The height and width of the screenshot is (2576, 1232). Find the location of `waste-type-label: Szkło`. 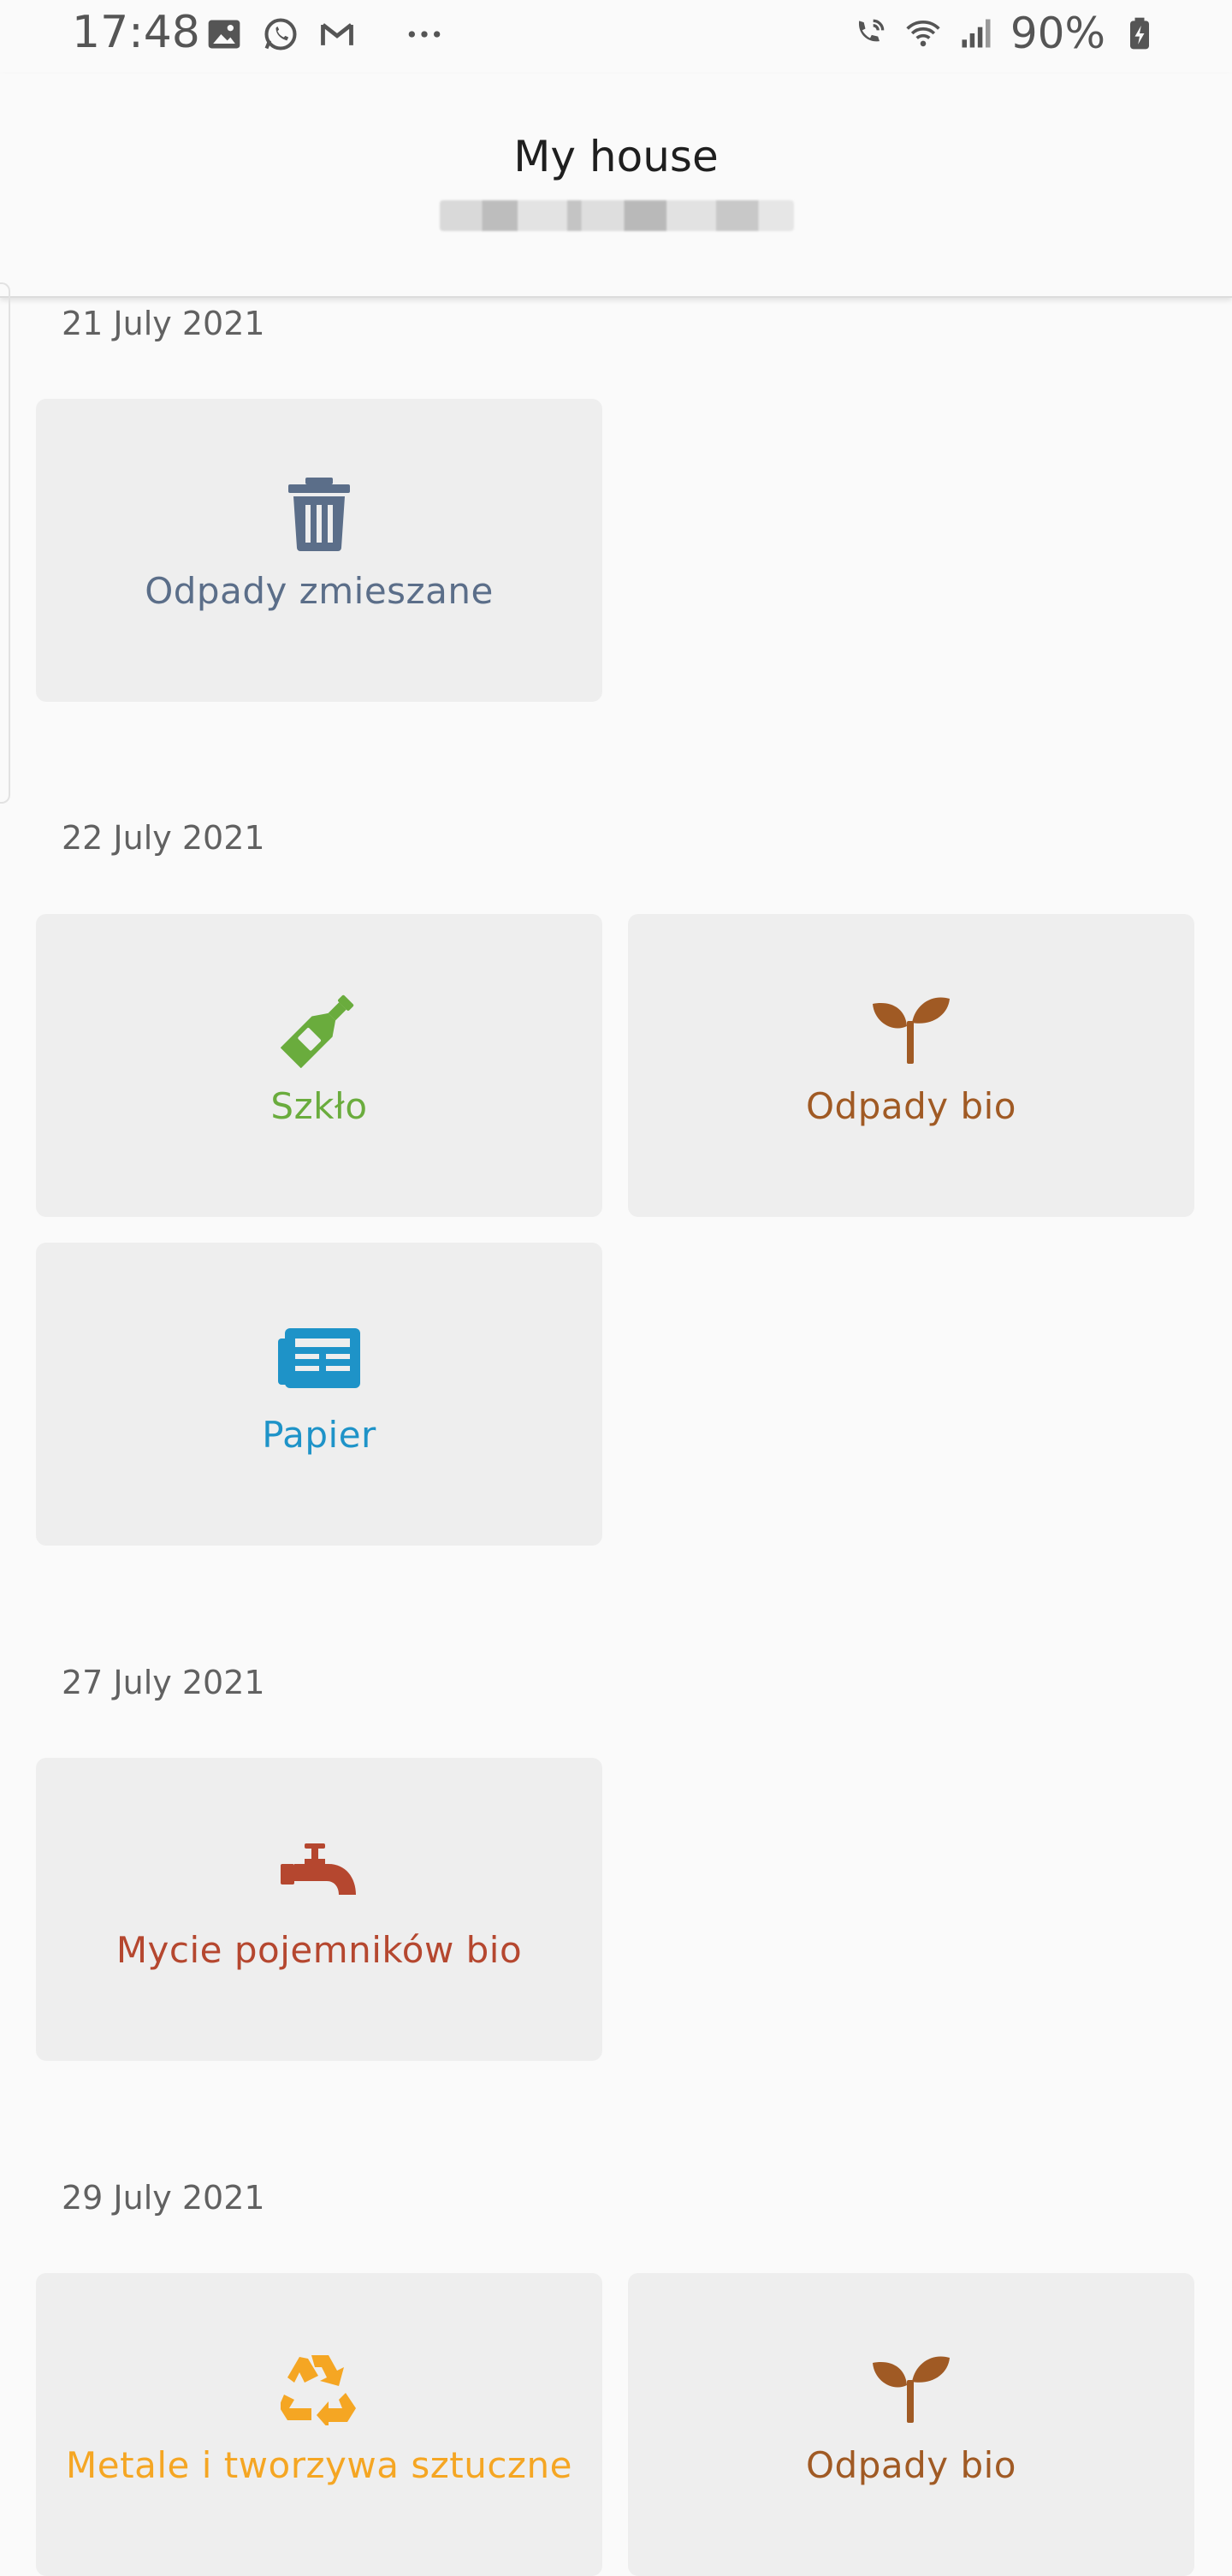

waste-type-label: Szkło is located at coordinates (319, 1106).